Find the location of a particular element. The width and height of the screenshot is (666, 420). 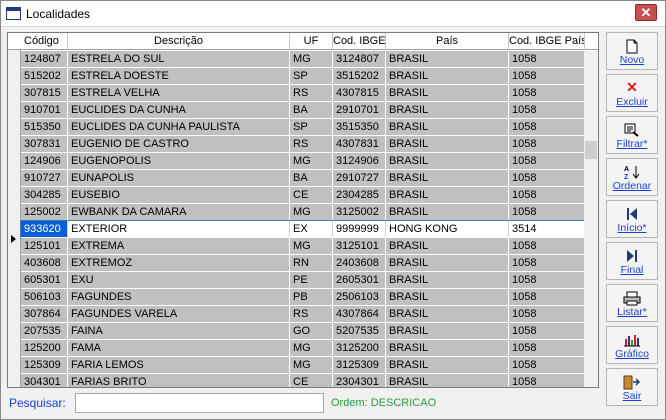

cell-codigo: 515202 is located at coordinates (44, 76).